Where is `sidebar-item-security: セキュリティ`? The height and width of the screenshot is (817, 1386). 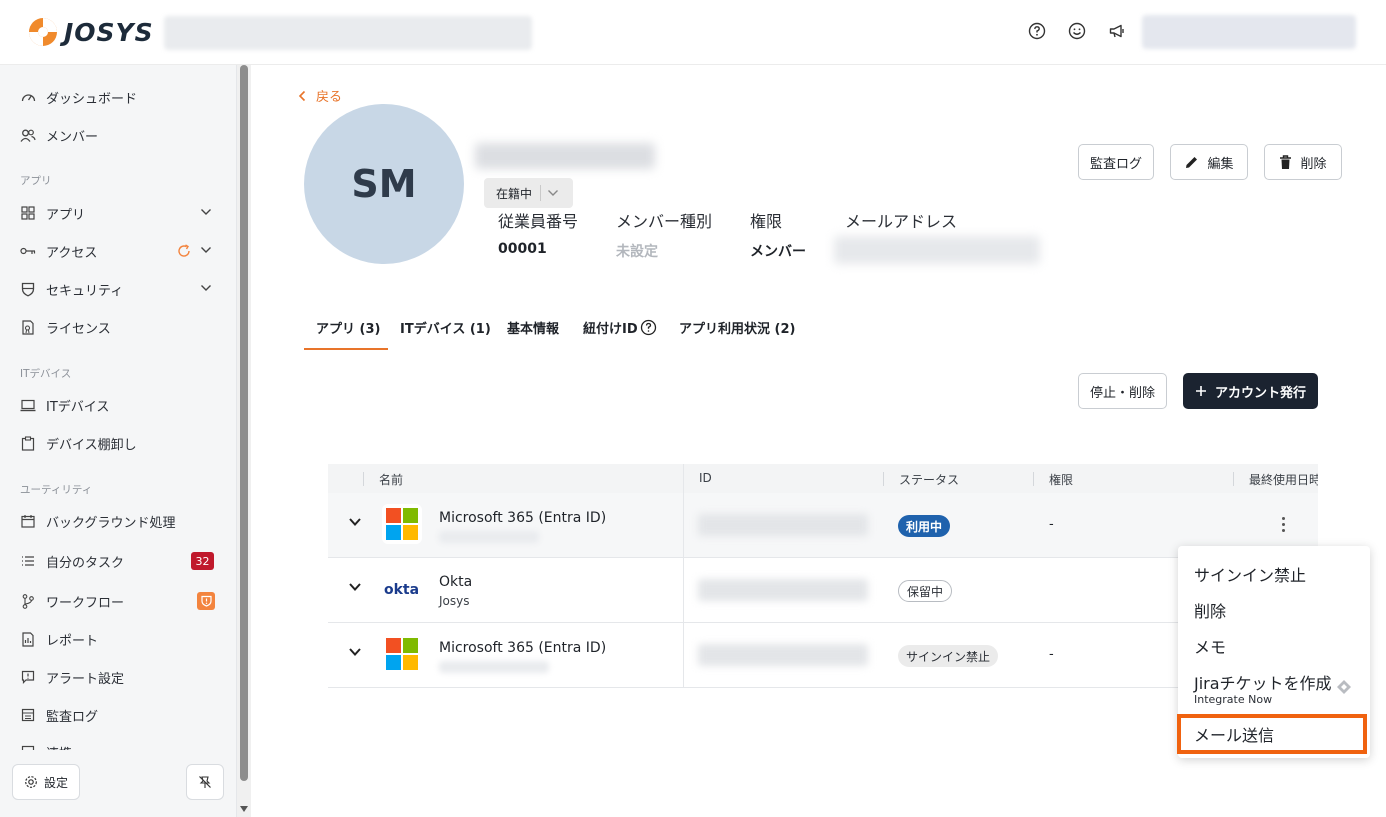 sidebar-item-security: セキュリティ is located at coordinates (71, 289).